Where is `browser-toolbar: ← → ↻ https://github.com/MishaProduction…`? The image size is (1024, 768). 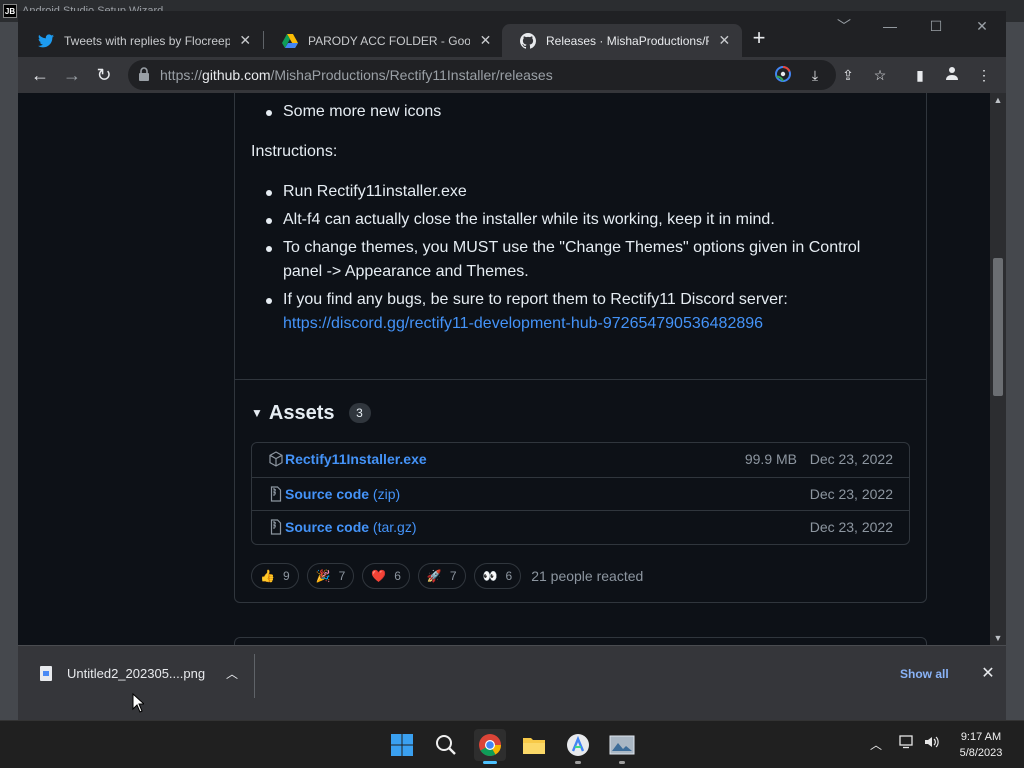 browser-toolbar: ← → ↻ https://github.com/MishaProduction… is located at coordinates (512, 75).